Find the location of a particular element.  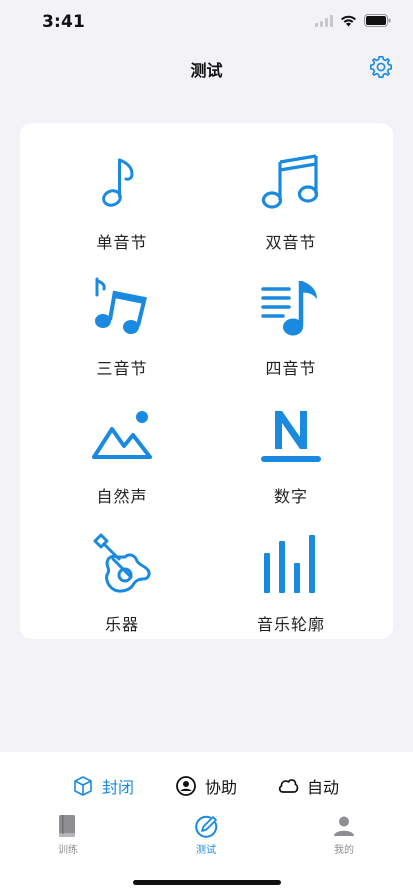

grid-item-label: 单音节 is located at coordinates (122, 242).